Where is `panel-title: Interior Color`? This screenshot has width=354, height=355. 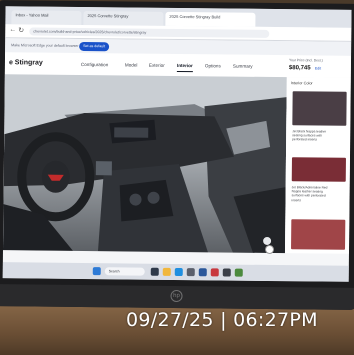
panel-title: Interior Color is located at coordinates (301, 83).